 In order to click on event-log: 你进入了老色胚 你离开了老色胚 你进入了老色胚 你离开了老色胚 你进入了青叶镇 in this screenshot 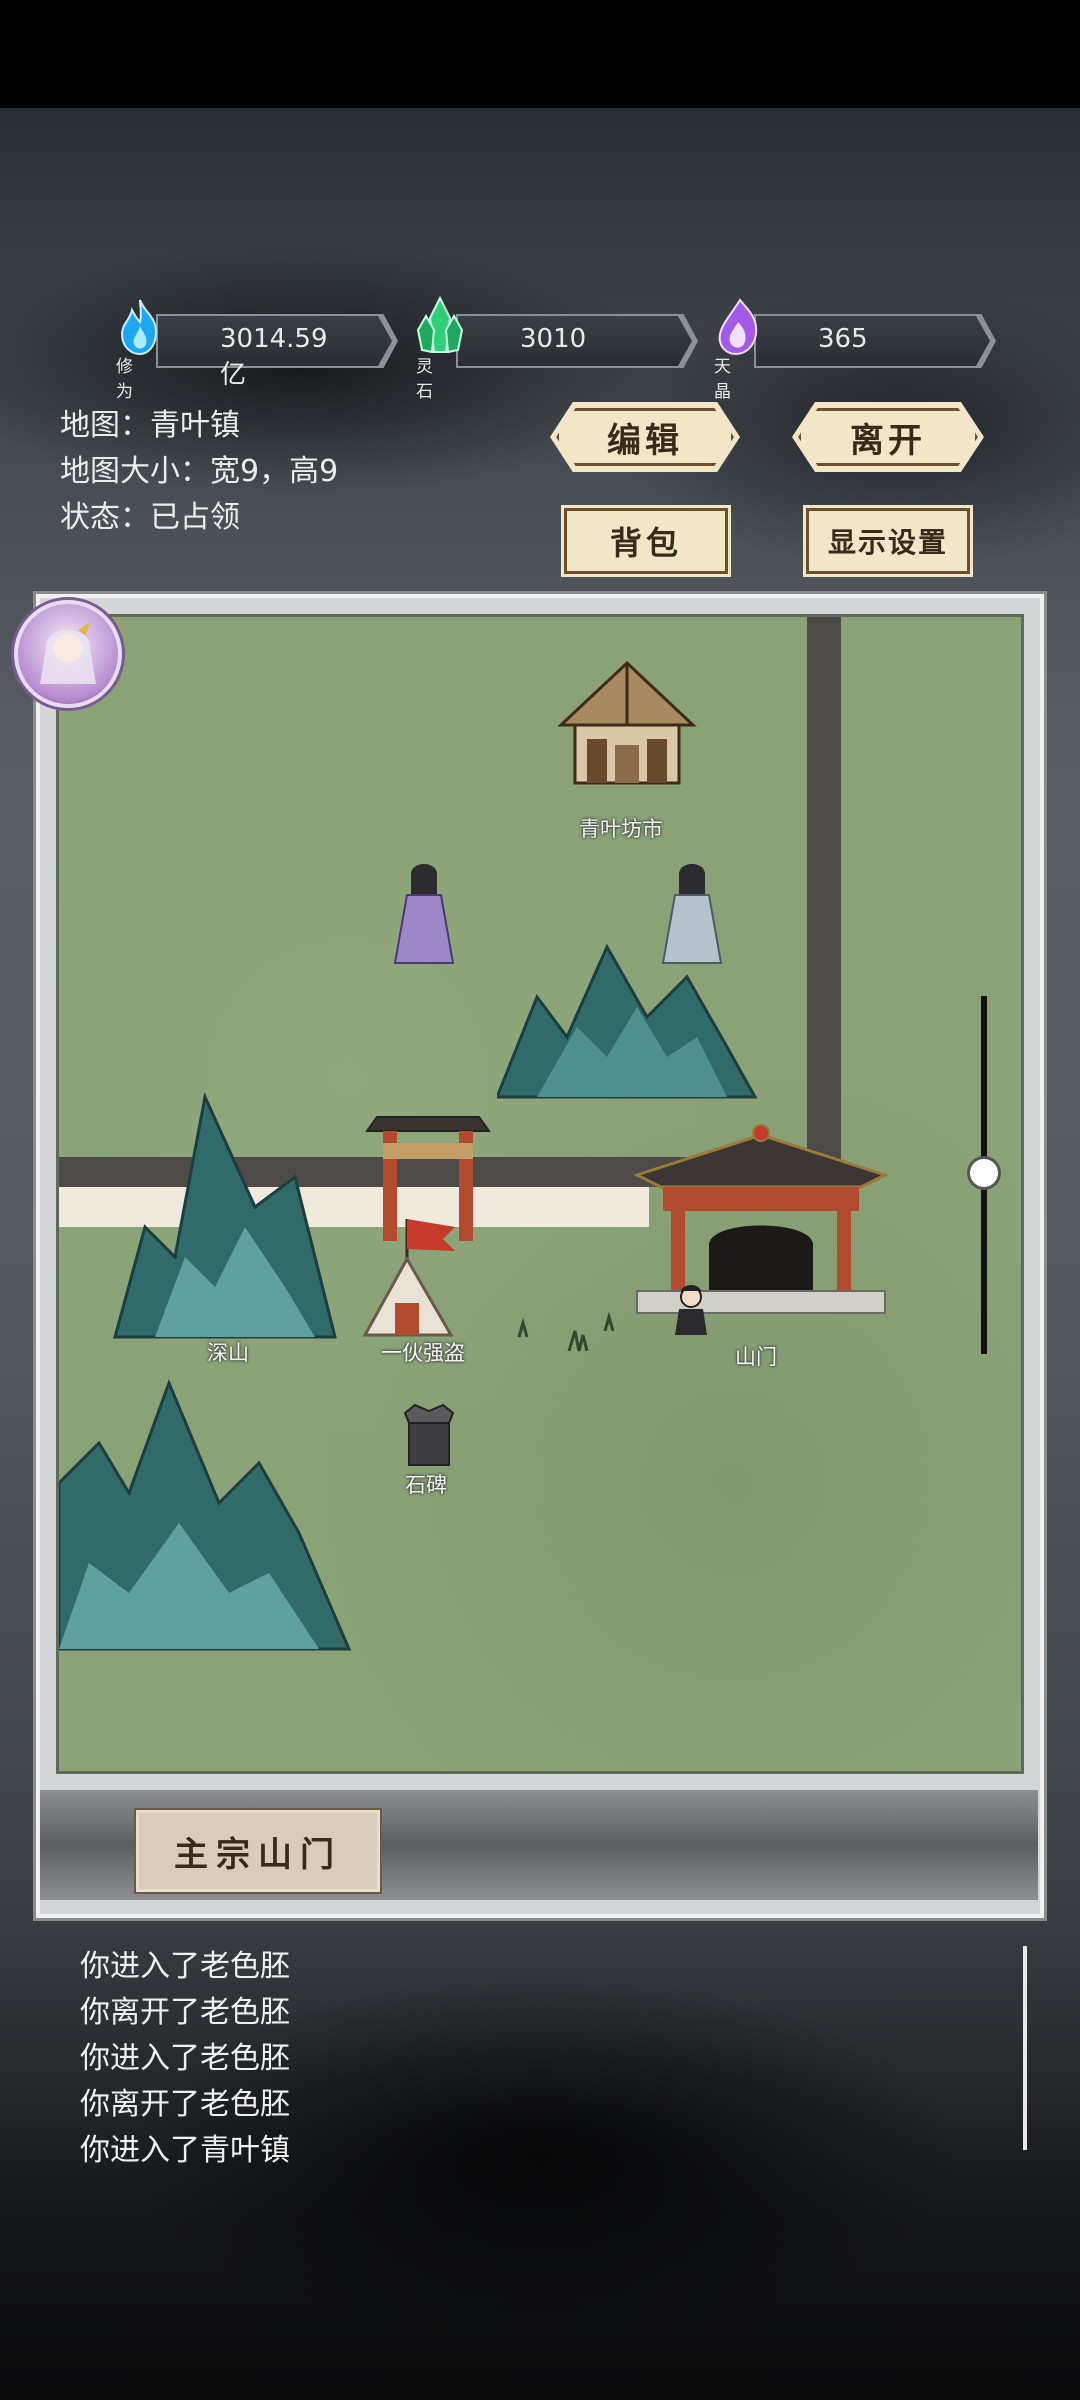, I will do `click(185, 2059)`.